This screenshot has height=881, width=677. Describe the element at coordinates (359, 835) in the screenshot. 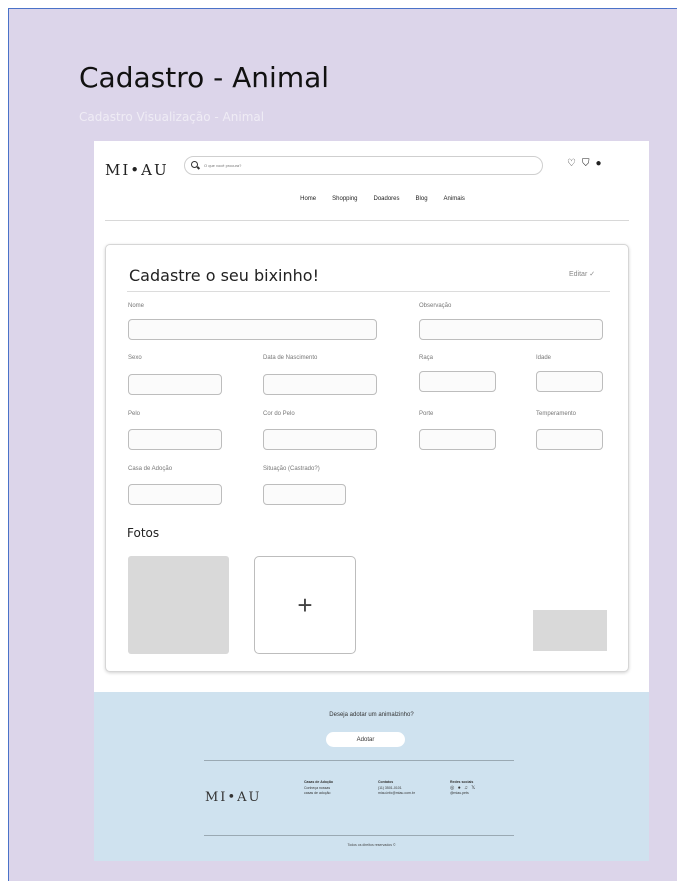

I see `footer-divider-bottom` at that location.